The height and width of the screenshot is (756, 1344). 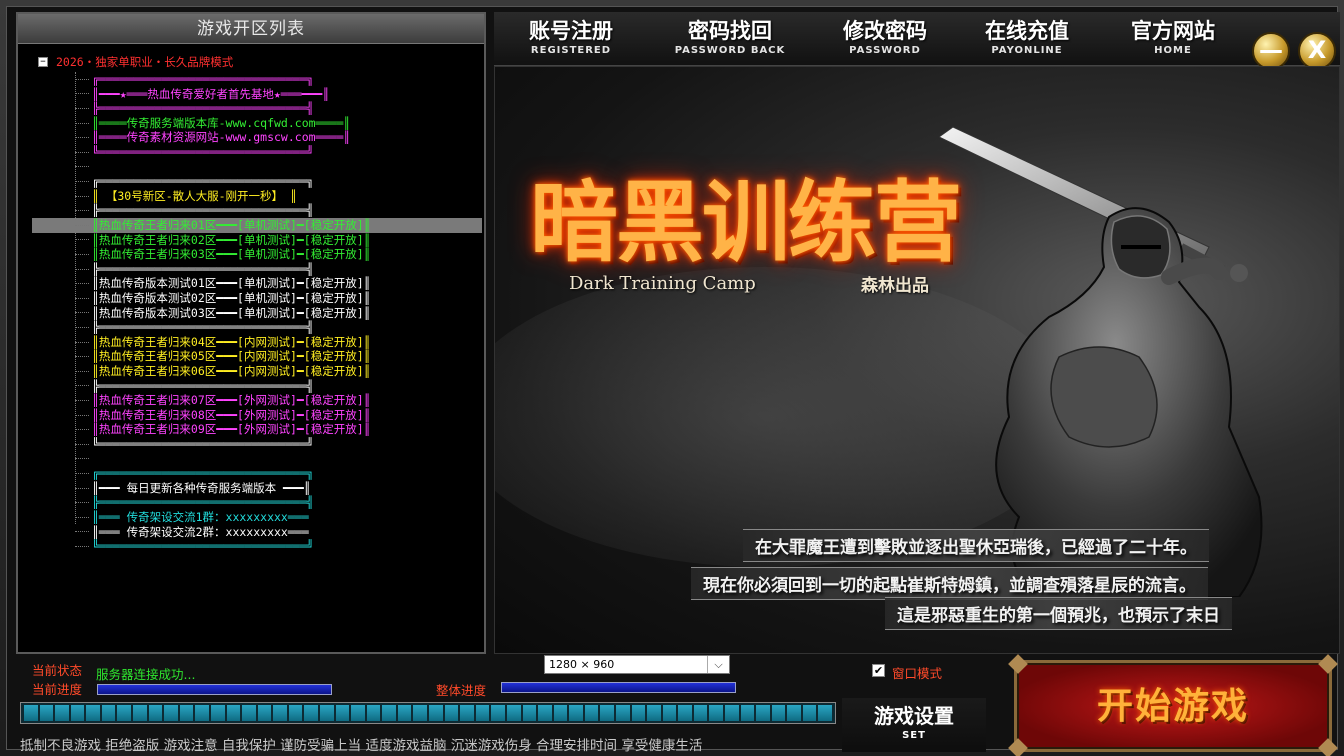 What do you see at coordinates (223, 415) in the screenshot?
I see `server-list-item: ║热血传奇王者归来08区━━━[外网测试]━[稳定开放]║` at bounding box center [223, 415].